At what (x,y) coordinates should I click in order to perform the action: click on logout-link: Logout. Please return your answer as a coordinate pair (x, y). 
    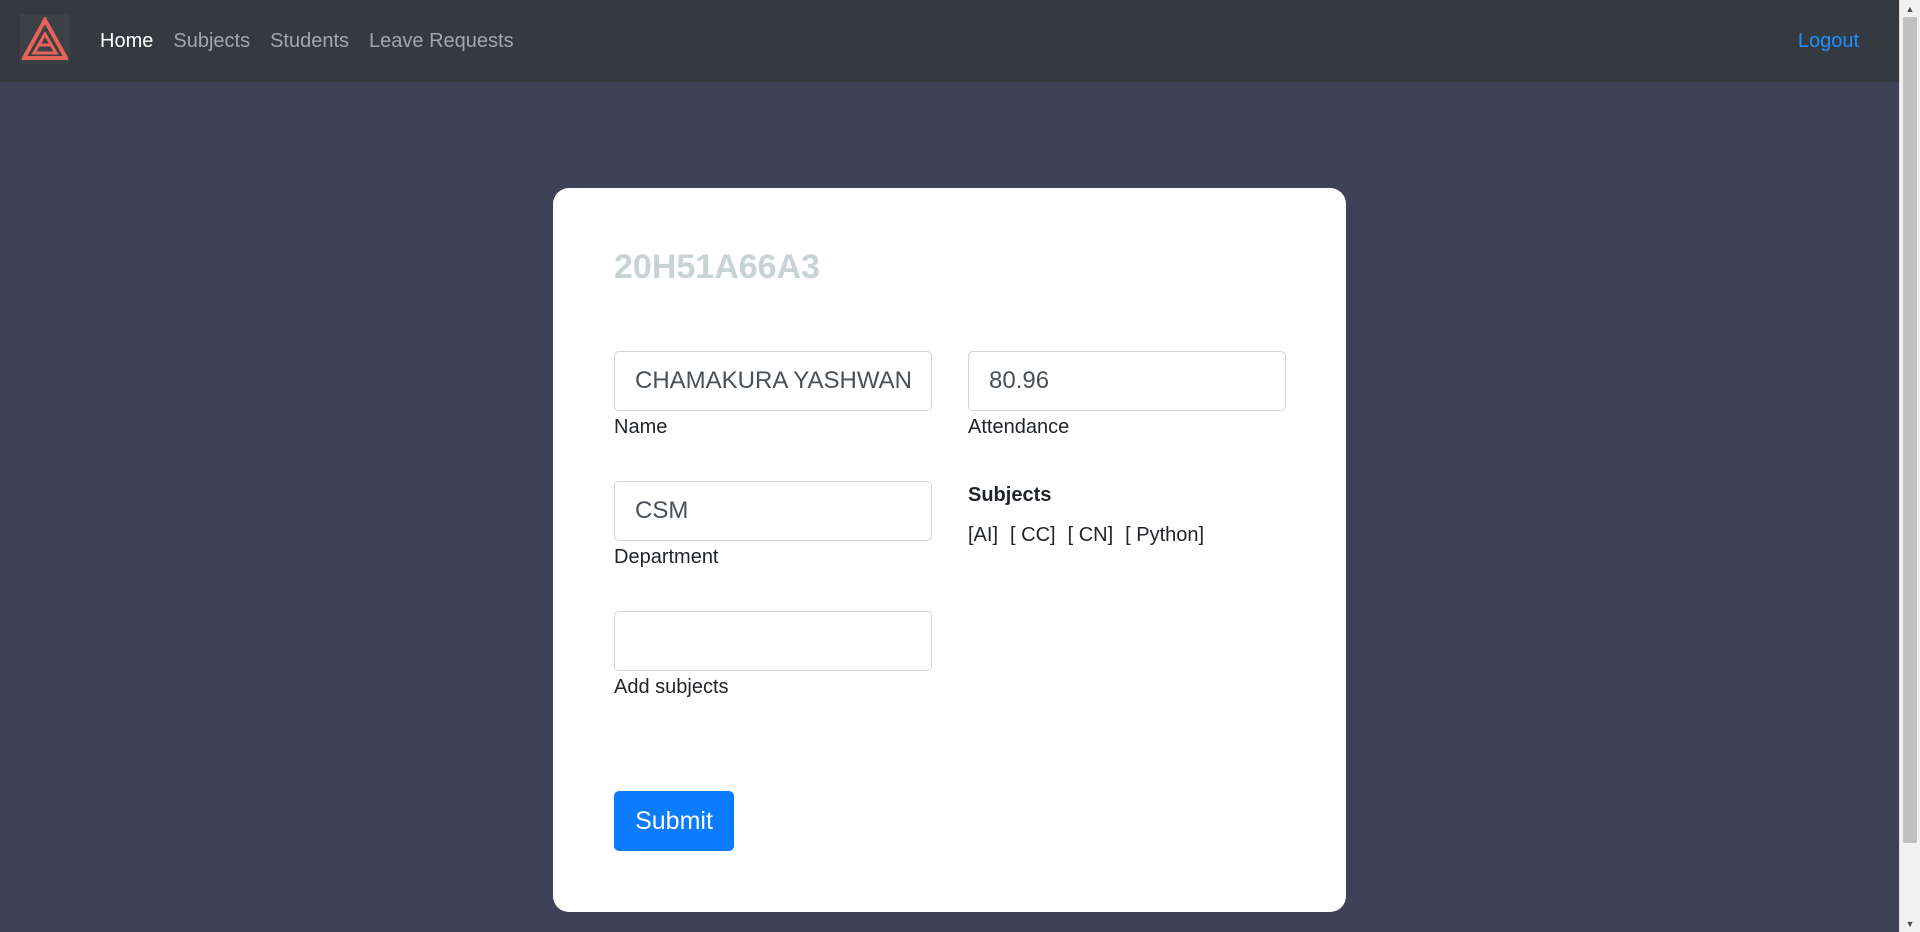
    Looking at the image, I should click on (1828, 41).